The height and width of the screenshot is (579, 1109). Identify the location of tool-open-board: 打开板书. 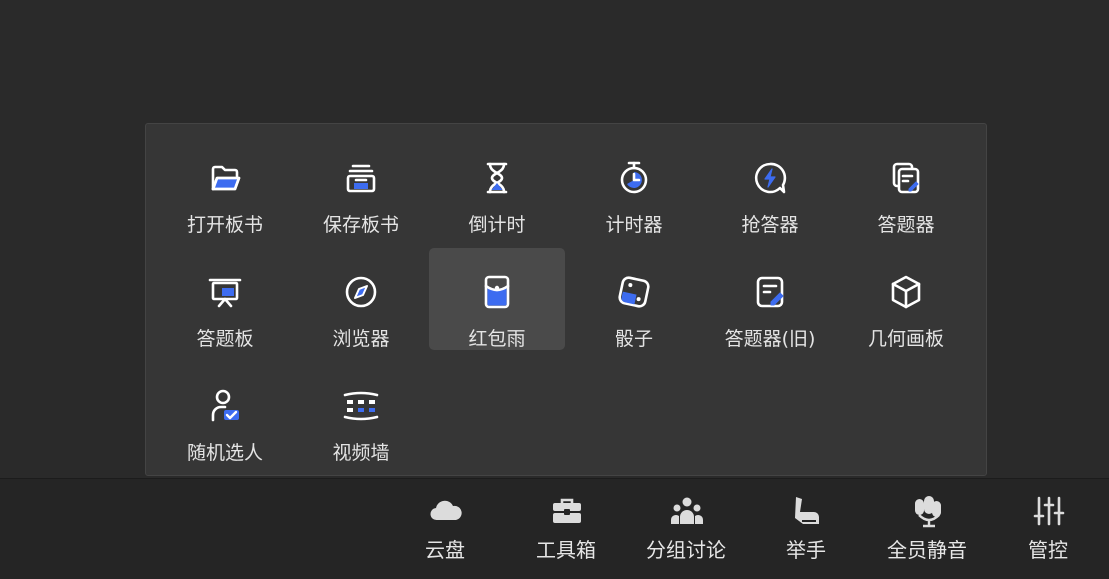
(225, 185).